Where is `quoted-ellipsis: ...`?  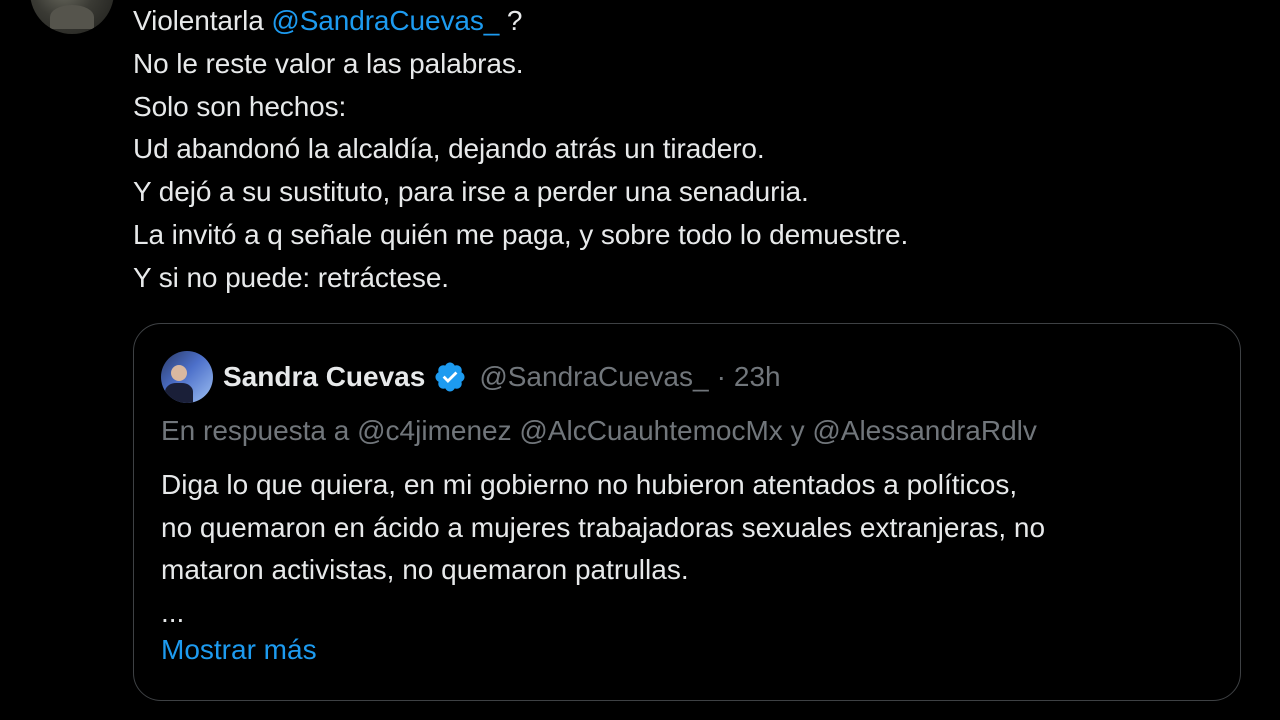
quoted-ellipsis: ... is located at coordinates (173, 612).